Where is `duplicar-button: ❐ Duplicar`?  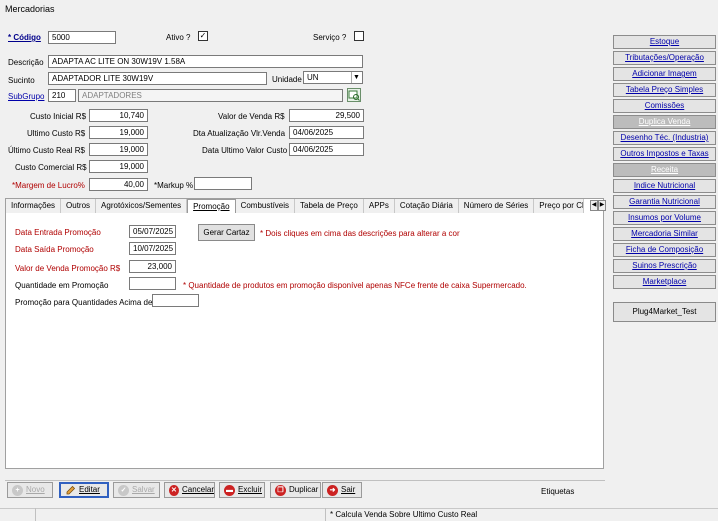
duplicar-button: ❐ Duplicar is located at coordinates (295, 490).